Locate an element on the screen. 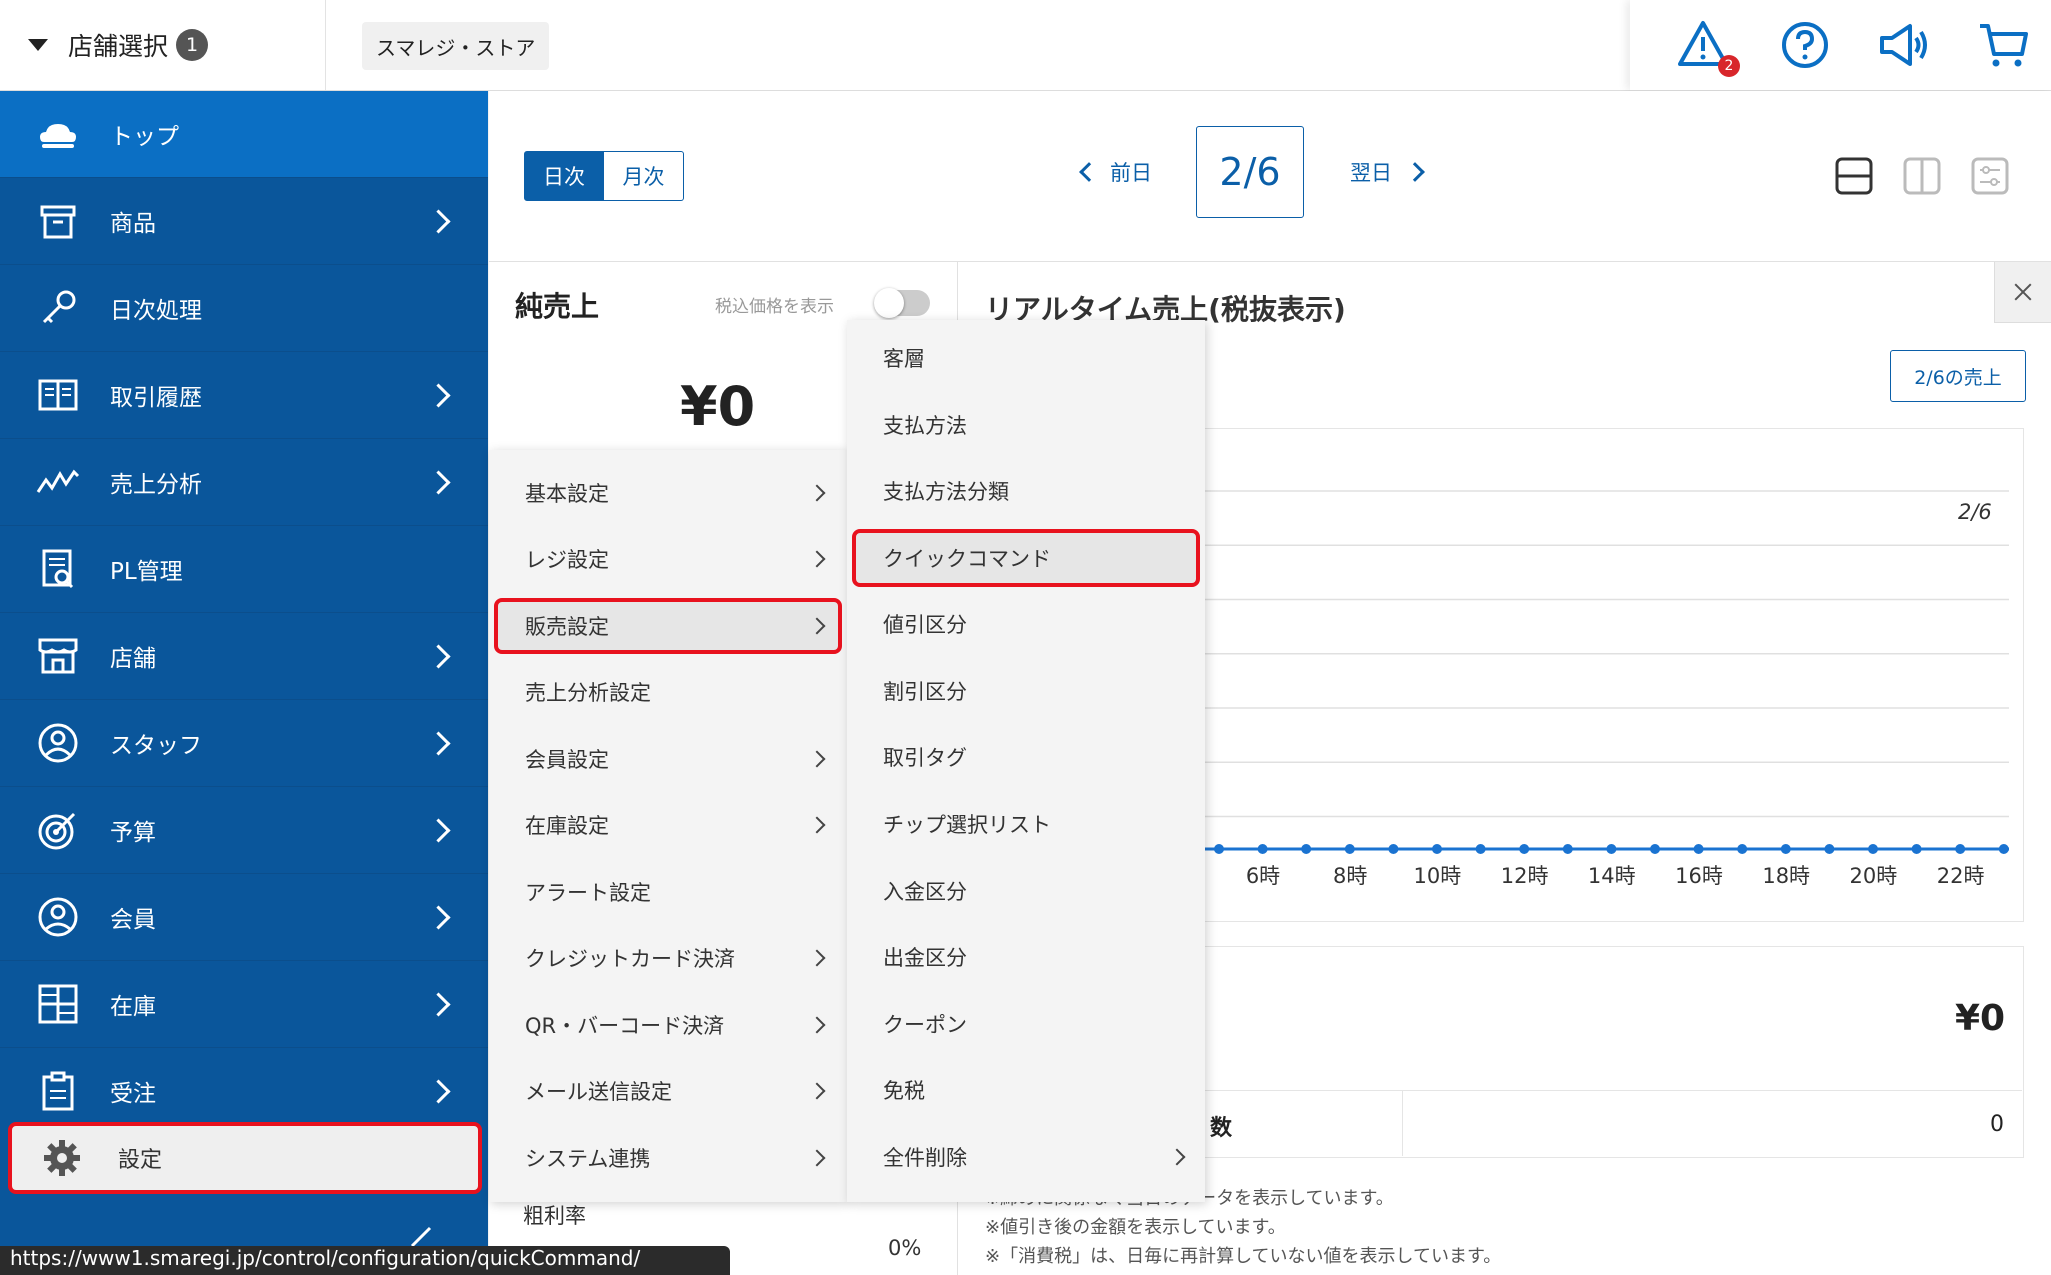  help-icon is located at coordinates (1805, 45).